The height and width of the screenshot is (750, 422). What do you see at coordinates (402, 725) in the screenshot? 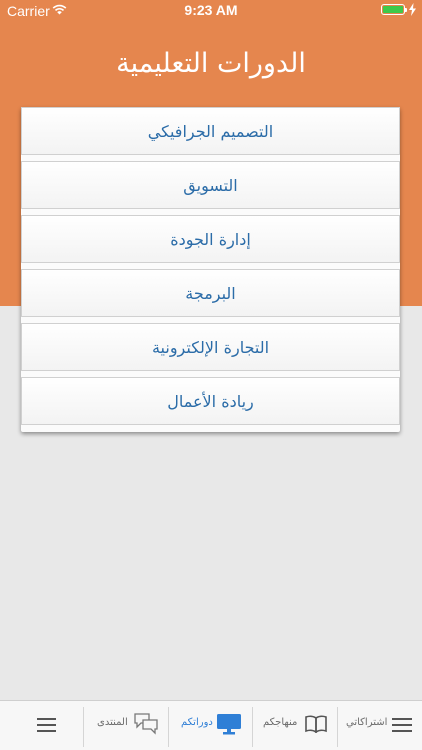
I see `list-icon` at bounding box center [402, 725].